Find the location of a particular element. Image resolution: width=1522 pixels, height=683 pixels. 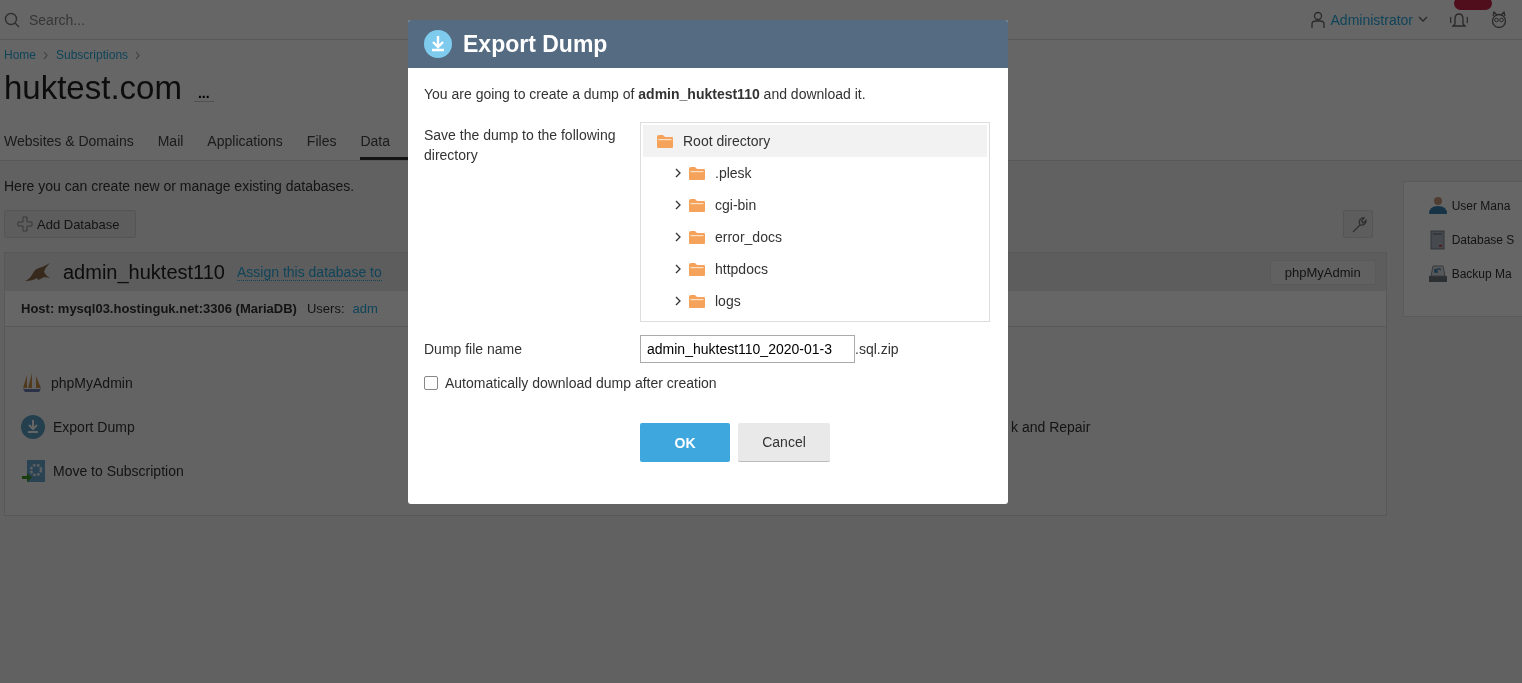

file-extension: .sql.zip is located at coordinates (877, 349).